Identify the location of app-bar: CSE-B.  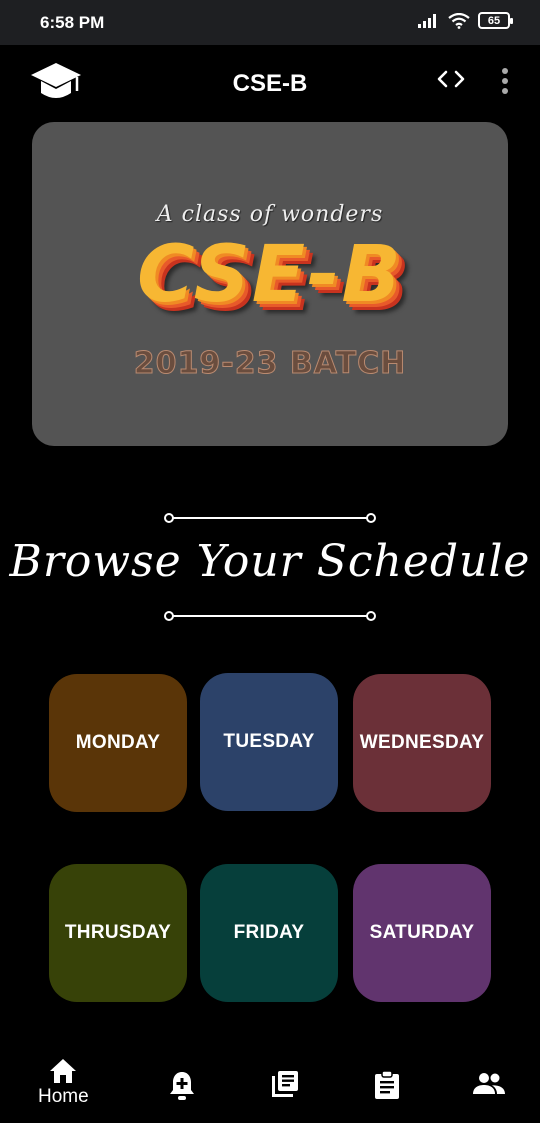
(270, 84).